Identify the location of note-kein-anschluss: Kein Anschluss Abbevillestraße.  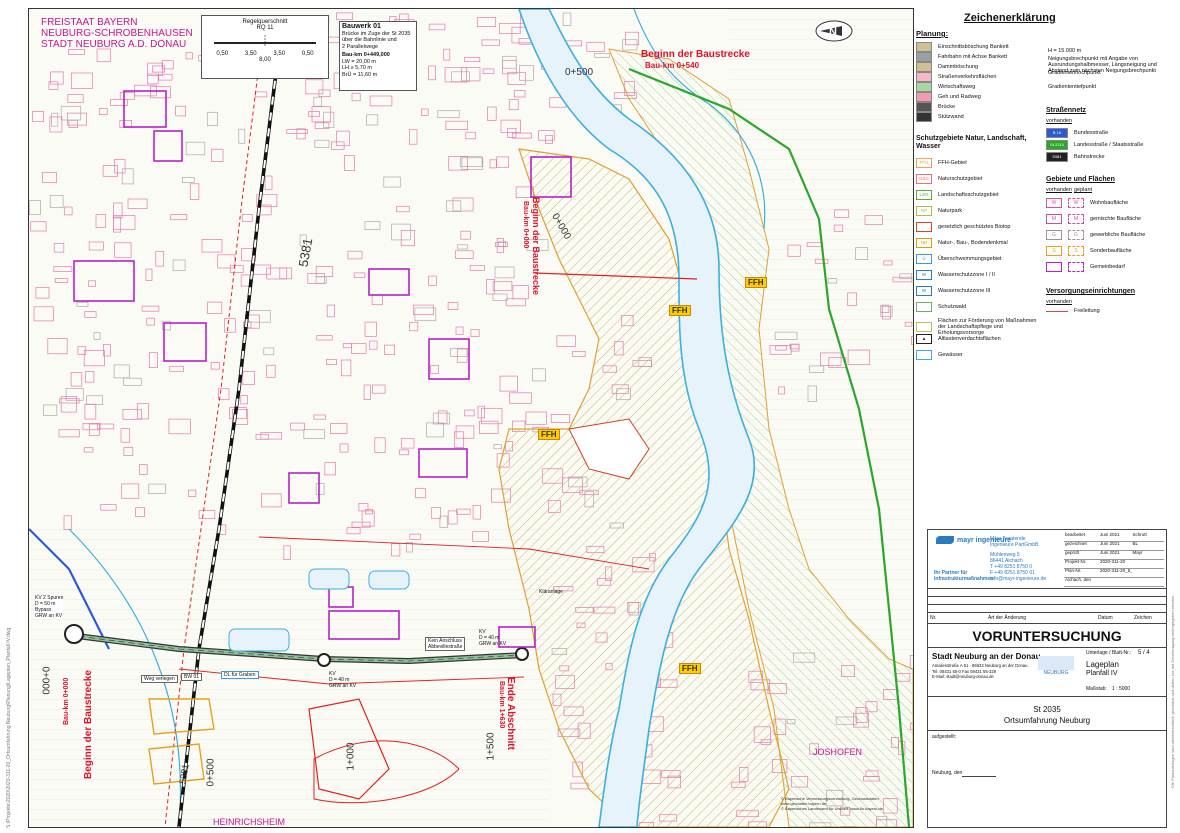
(445, 644).